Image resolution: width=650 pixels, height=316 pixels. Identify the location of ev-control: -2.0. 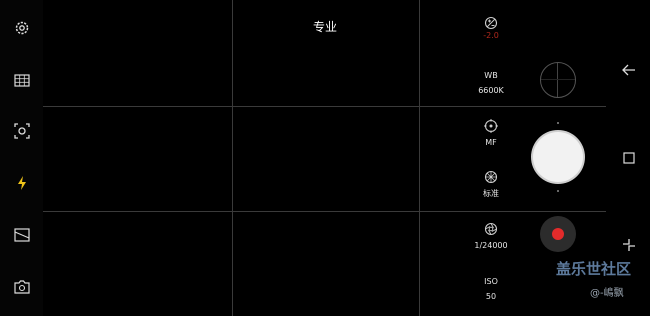
(491, 28).